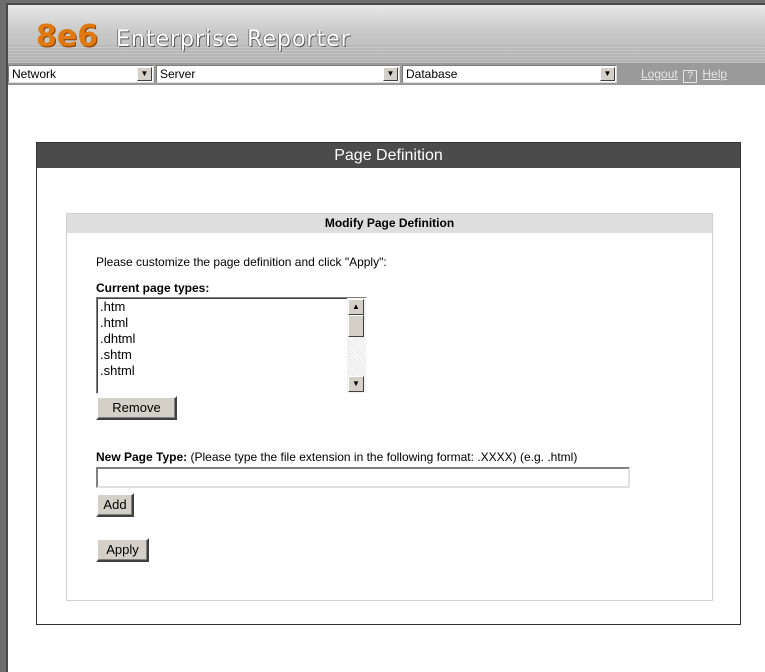 The width and height of the screenshot is (765, 672). I want to click on new-page-type-input, so click(363, 477).